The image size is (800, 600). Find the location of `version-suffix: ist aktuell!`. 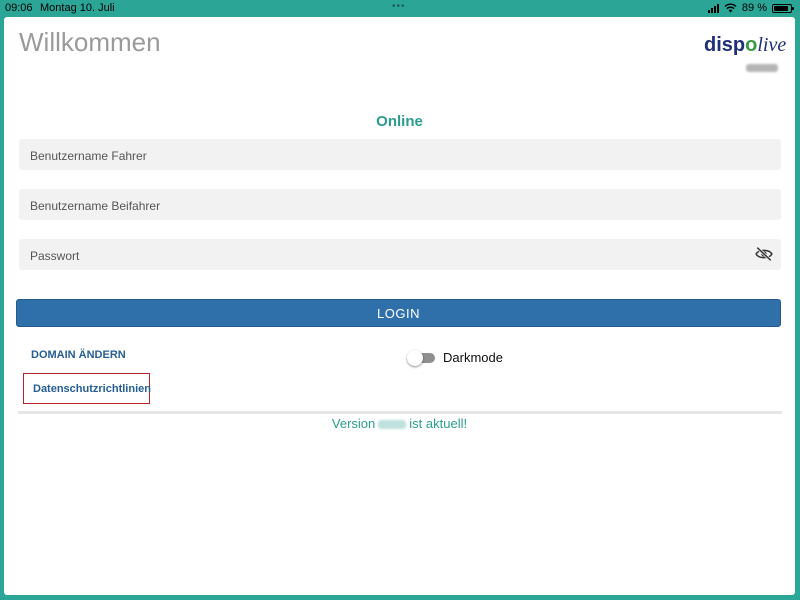

version-suffix: ist aktuell! is located at coordinates (438, 423).